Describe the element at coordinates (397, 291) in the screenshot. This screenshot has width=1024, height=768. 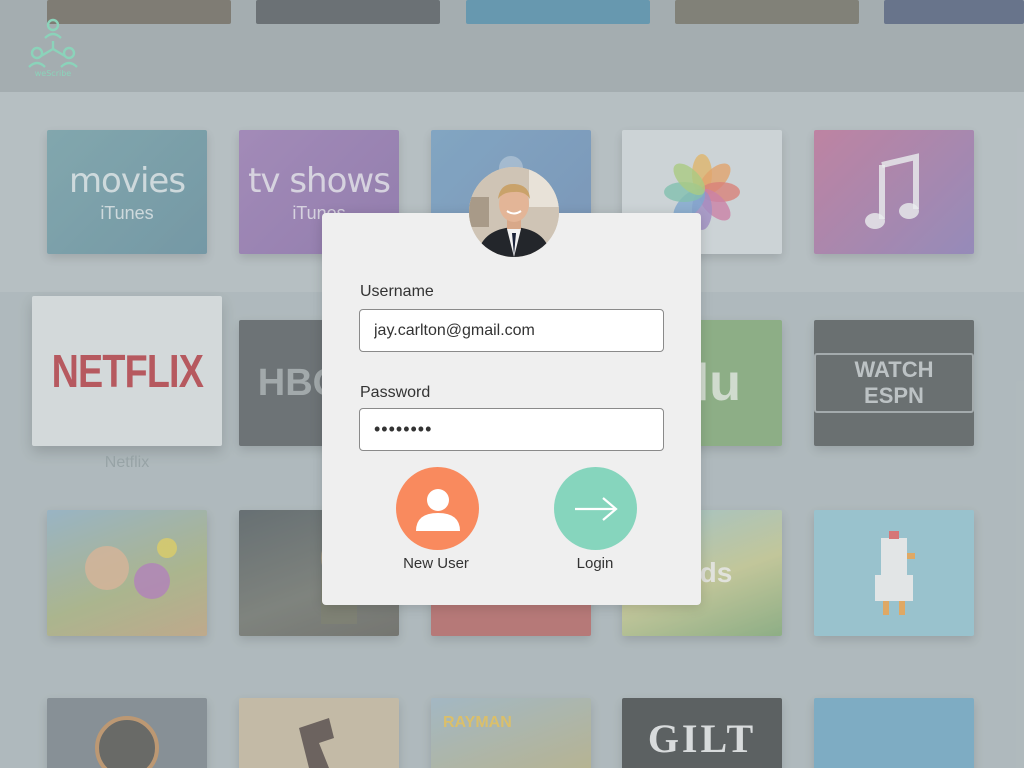
I see `username-label: Username` at that location.